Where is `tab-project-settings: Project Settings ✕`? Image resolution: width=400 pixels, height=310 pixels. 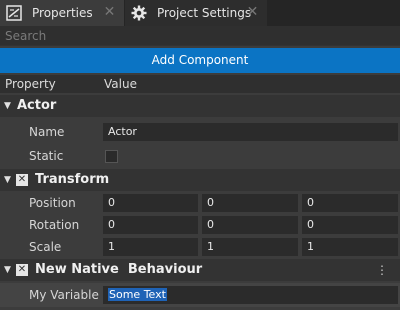
tab-project-settings: Project Settings ✕ is located at coordinates (196, 13).